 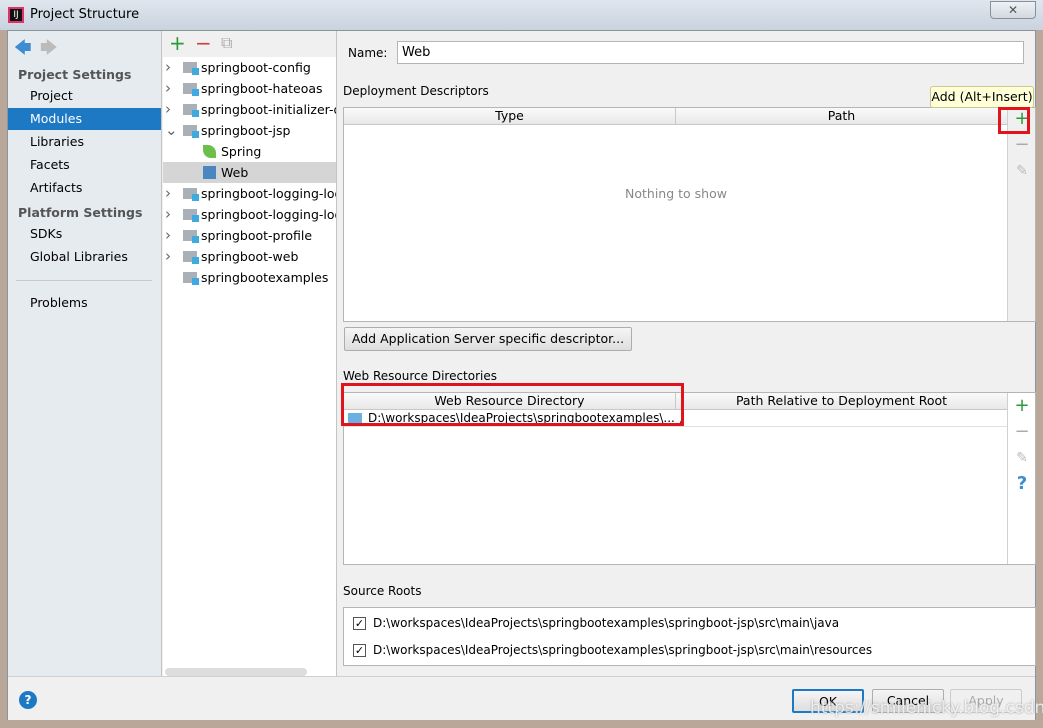 What do you see at coordinates (84, 303) in the screenshot?
I see `sidebar-item-problems: Problems` at bounding box center [84, 303].